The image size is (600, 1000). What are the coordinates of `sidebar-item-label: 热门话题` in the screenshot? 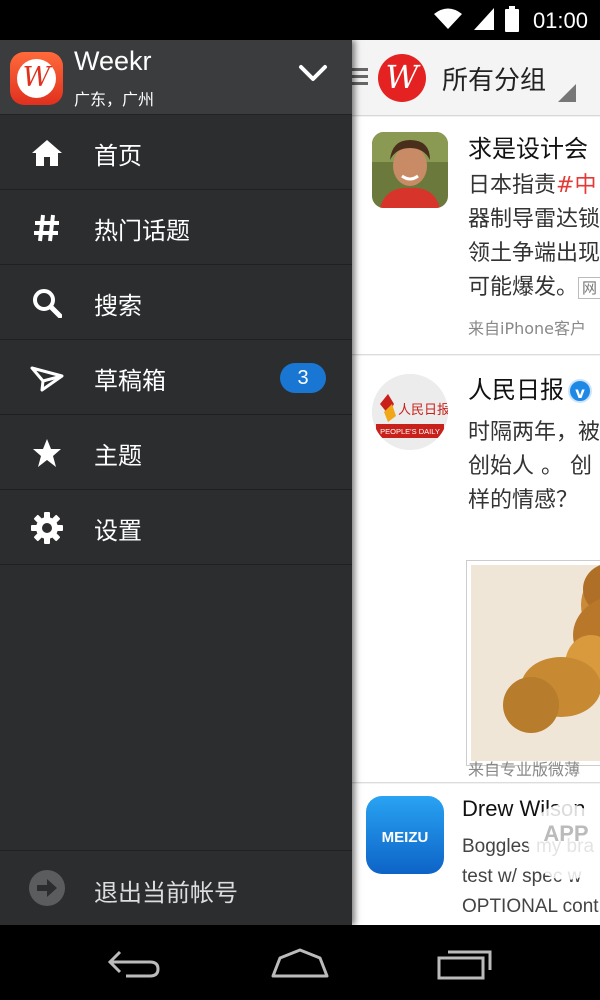 It's located at (142, 231).